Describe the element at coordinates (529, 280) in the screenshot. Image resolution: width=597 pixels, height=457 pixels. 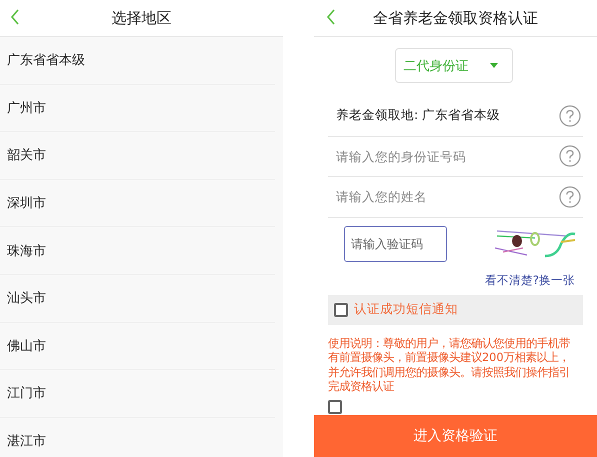
I see `refresh-captcha-link: 看不清楚?换一张` at that location.